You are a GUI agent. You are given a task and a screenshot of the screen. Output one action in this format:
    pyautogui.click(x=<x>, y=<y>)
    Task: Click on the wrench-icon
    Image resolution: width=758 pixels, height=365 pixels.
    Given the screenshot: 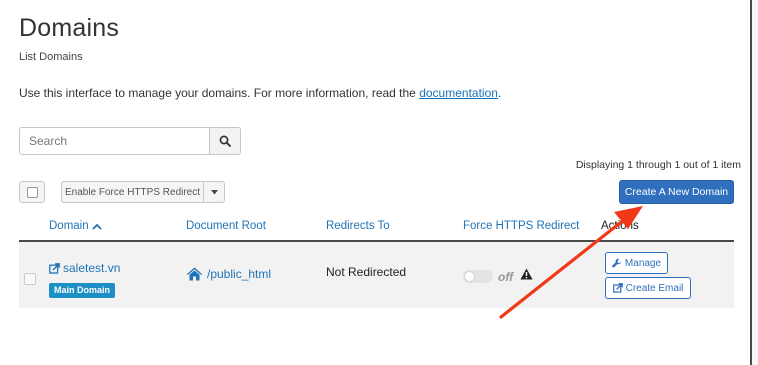 What is the action you would take?
    pyautogui.click(x=617, y=263)
    